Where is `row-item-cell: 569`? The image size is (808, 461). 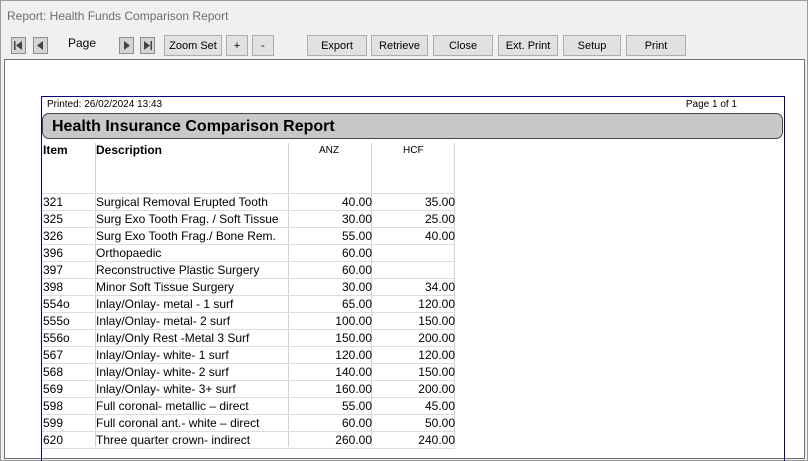 row-item-cell: 569 is located at coordinates (53, 389).